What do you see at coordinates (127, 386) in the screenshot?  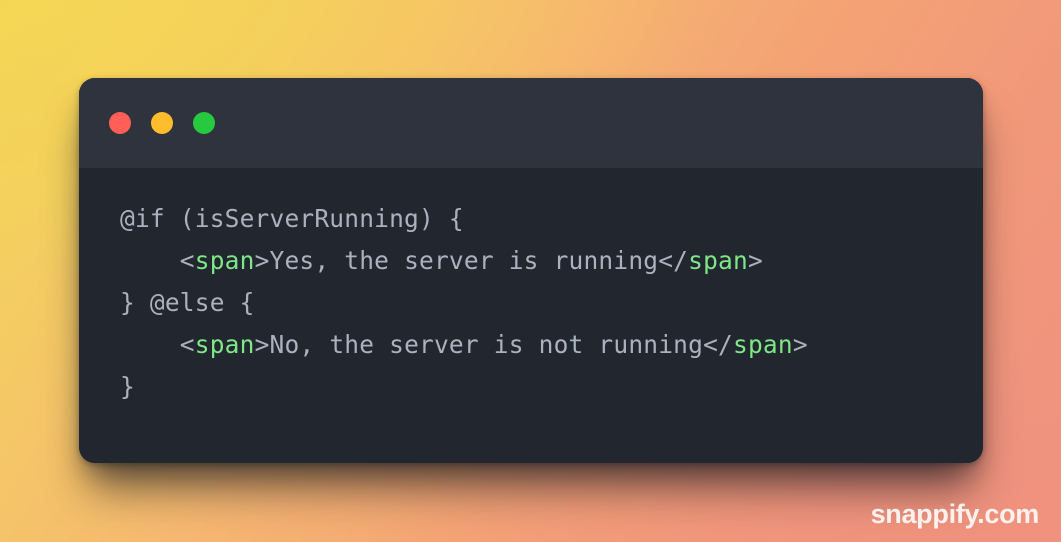 I see `code-text: }` at bounding box center [127, 386].